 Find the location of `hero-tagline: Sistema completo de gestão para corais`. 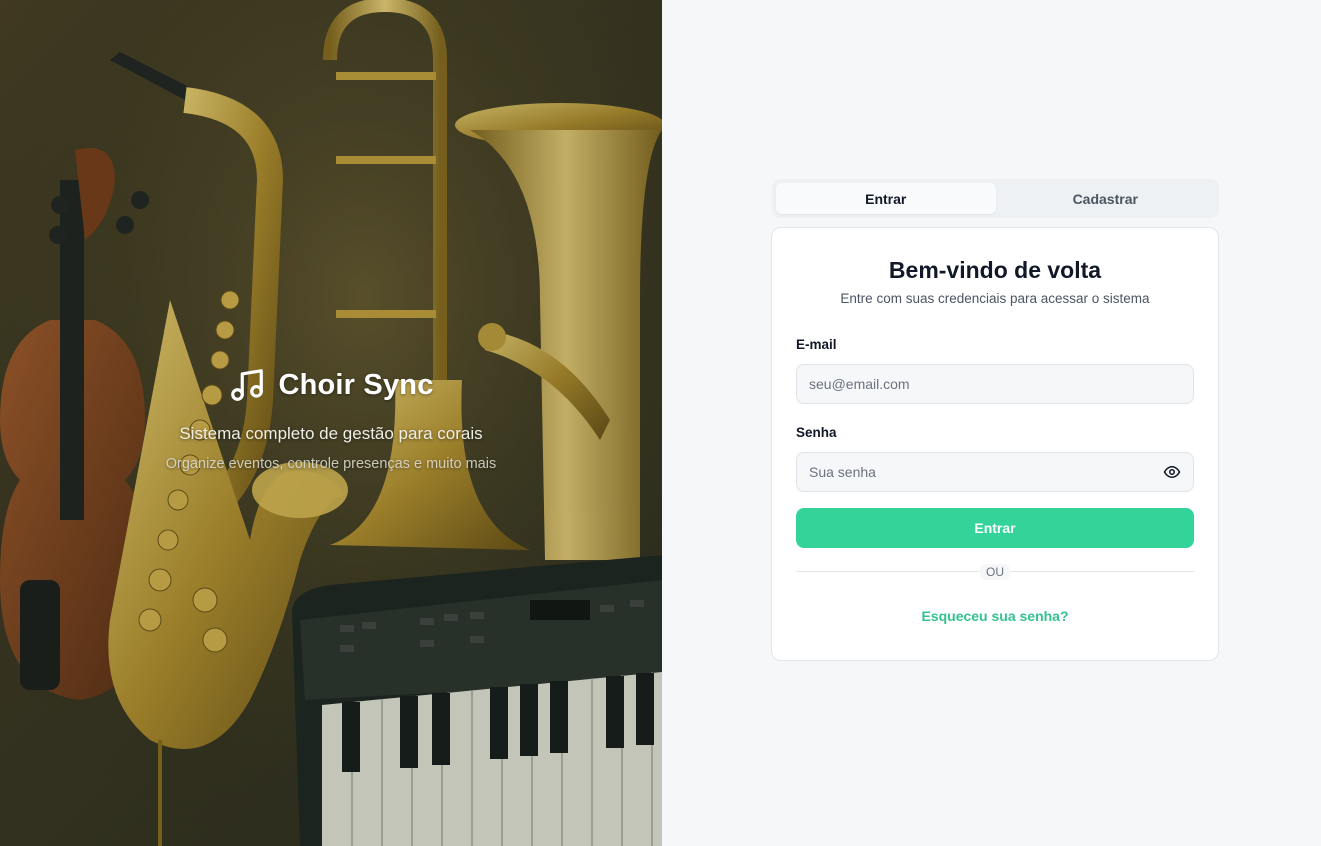

hero-tagline: Sistema completo de gestão para corais is located at coordinates (331, 433).